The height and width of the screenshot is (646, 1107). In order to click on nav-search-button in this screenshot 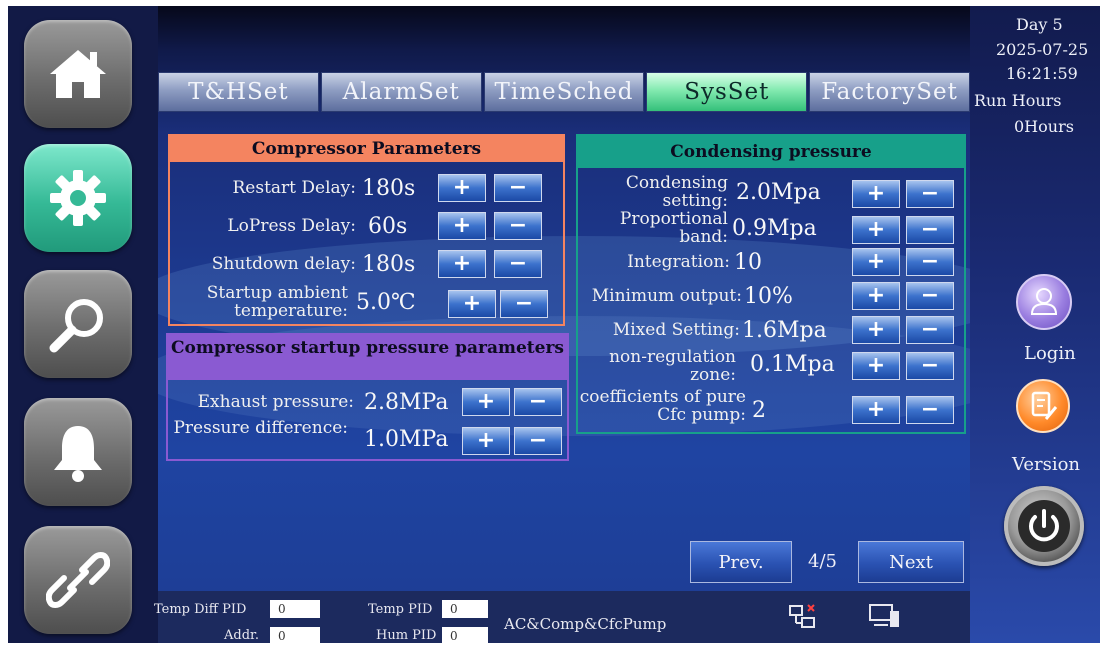, I will do `click(78, 324)`.